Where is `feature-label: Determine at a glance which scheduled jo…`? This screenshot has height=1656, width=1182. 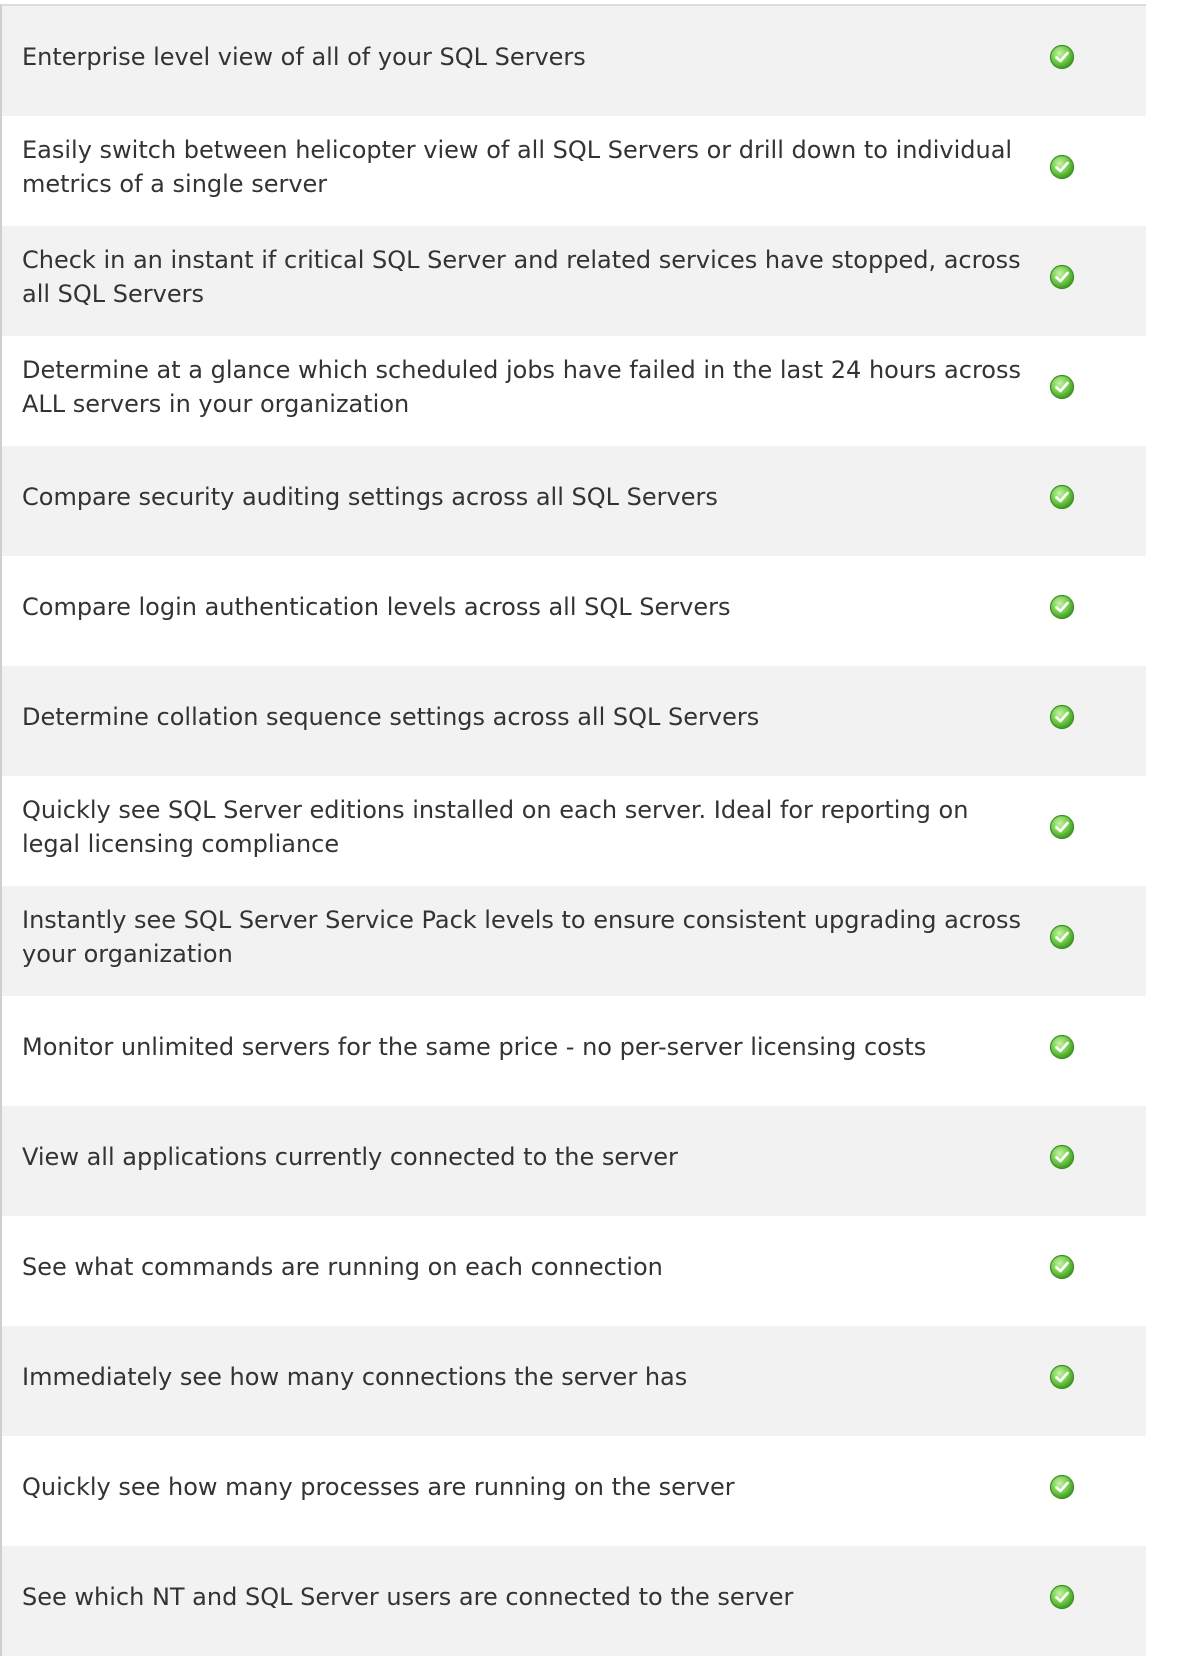 feature-label: Determine at a glance which scheduled jo… is located at coordinates (521, 387).